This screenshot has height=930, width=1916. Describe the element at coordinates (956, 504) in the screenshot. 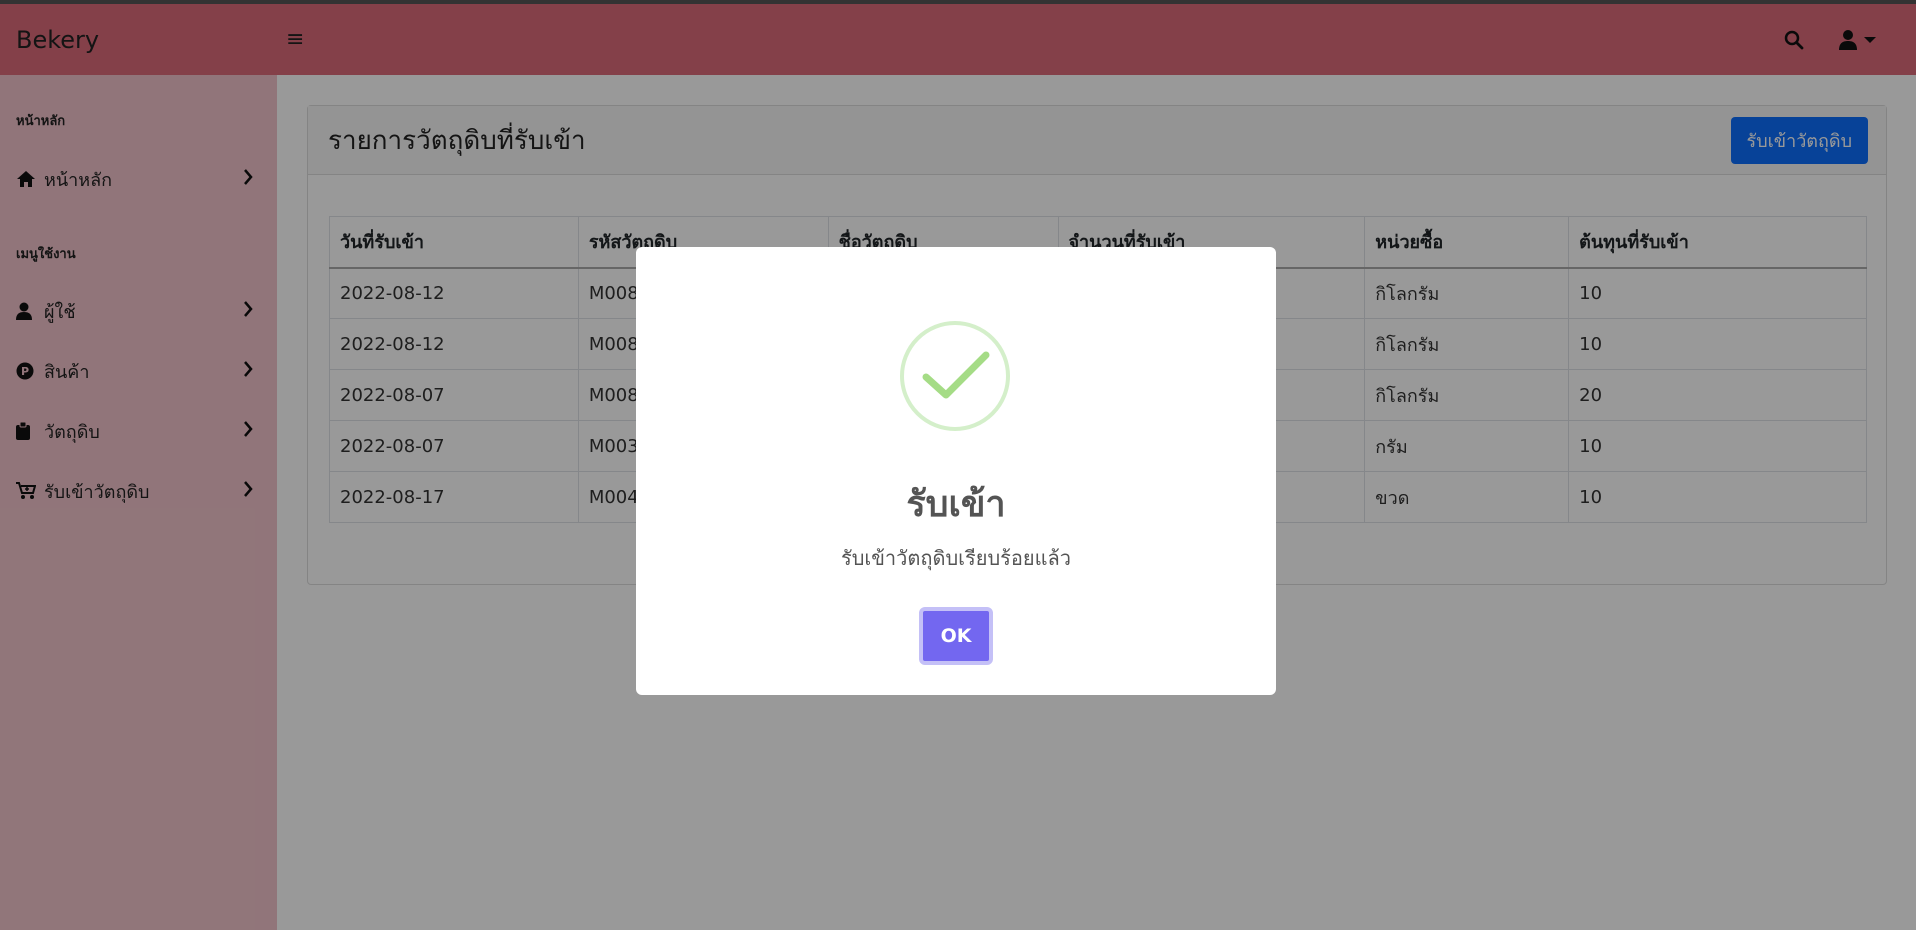

I see `dialog-title: รับเข้า` at that location.